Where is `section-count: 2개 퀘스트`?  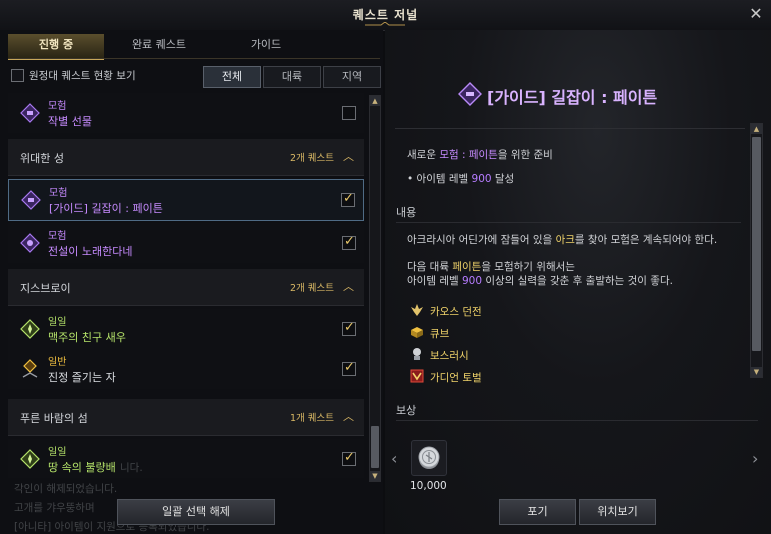
section-count: 2개 퀘스트 is located at coordinates (311, 158).